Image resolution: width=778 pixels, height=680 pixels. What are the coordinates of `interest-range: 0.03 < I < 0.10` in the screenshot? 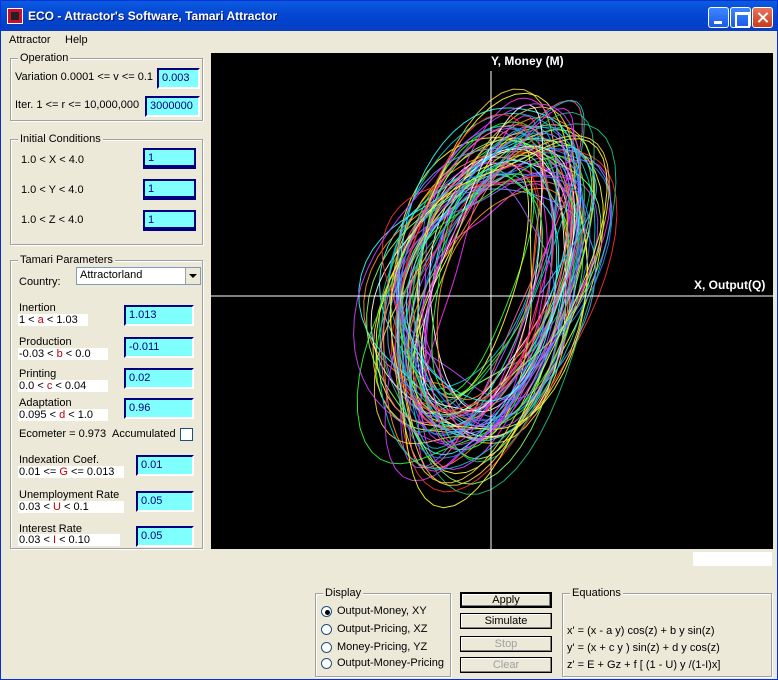 It's located at (69, 540).